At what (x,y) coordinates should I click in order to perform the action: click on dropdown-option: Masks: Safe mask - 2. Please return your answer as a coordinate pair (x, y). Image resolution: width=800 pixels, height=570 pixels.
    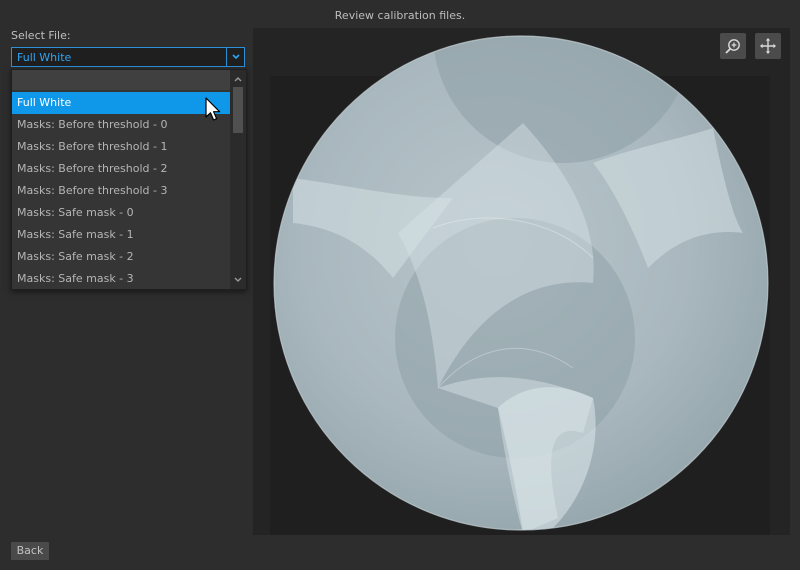
    Looking at the image, I should click on (121, 257).